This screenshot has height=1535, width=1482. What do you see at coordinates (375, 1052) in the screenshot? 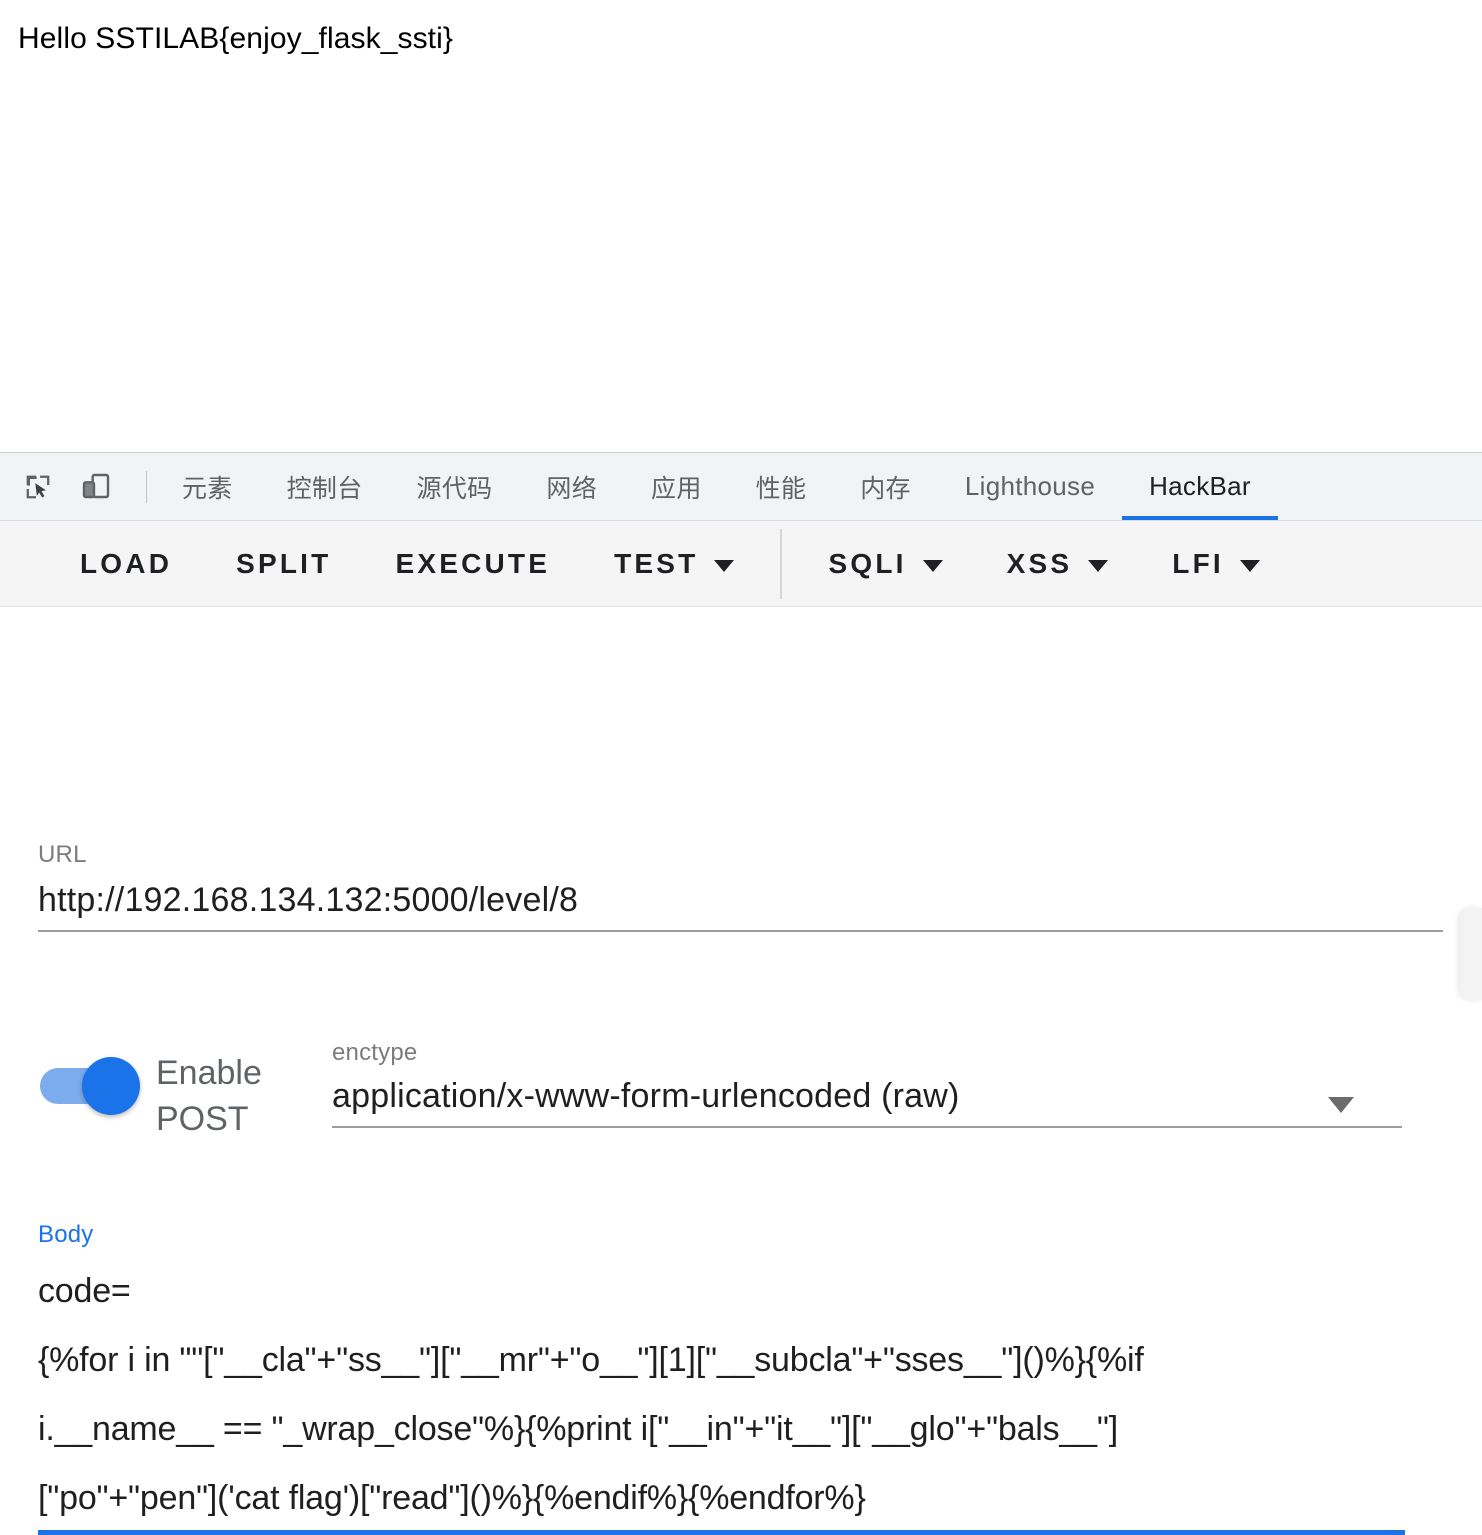
I see `enctype-label: enctype` at bounding box center [375, 1052].